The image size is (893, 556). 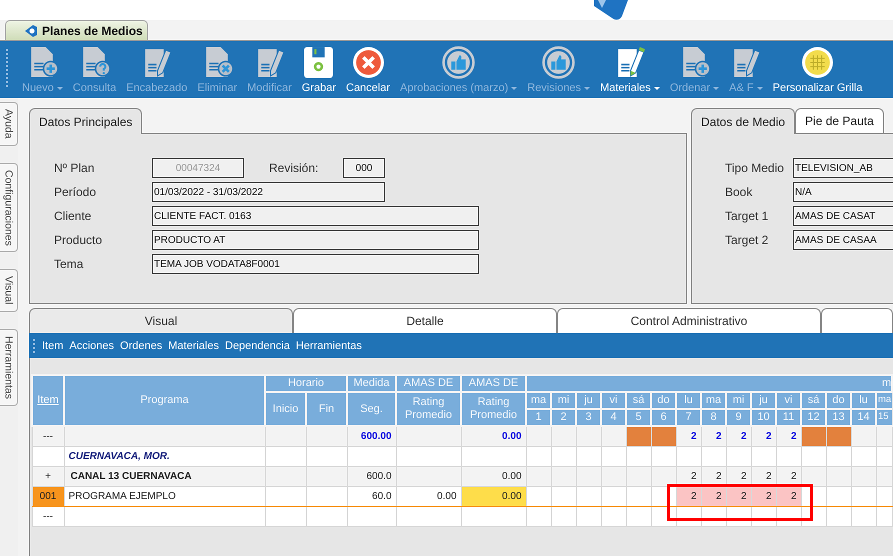 I want to click on input-field: CLIENTE FACT. 0163, so click(x=315, y=216).